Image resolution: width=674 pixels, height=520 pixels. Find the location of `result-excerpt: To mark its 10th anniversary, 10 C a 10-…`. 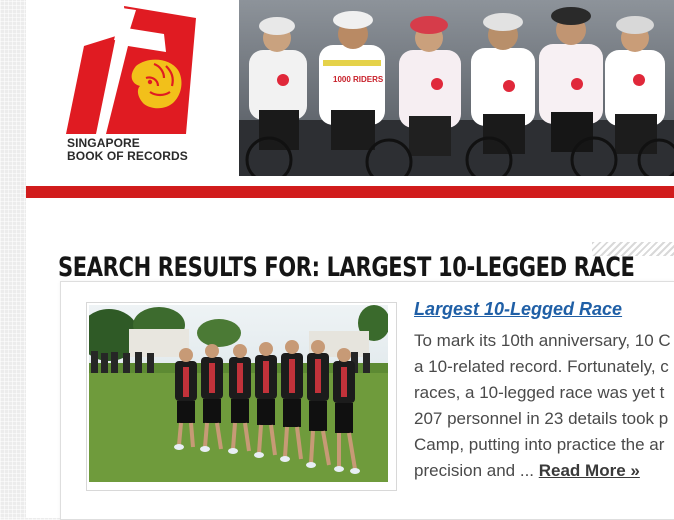

result-excerpt: To mark its 10th anniversary, 10 C a 10-… is located at coordinates (544, 406).